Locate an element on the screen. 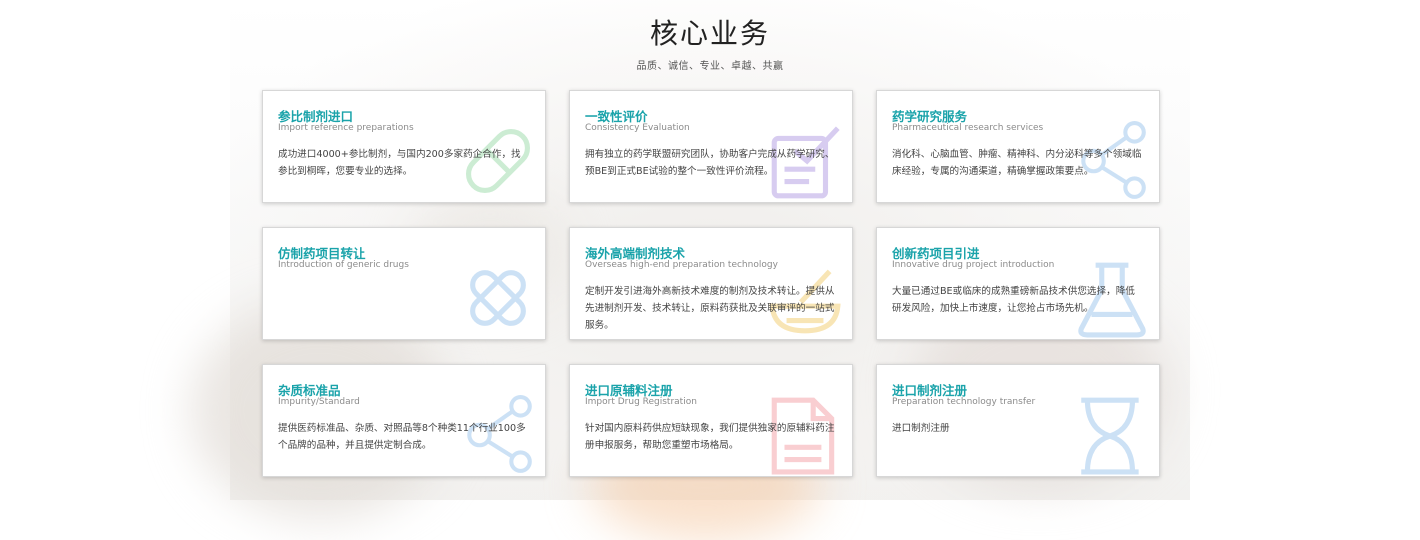 Image resolution: width=1420 pixels, height=540 pixels. card-subtitle: Preparation technology transfer is located at coordinates (964, 402).